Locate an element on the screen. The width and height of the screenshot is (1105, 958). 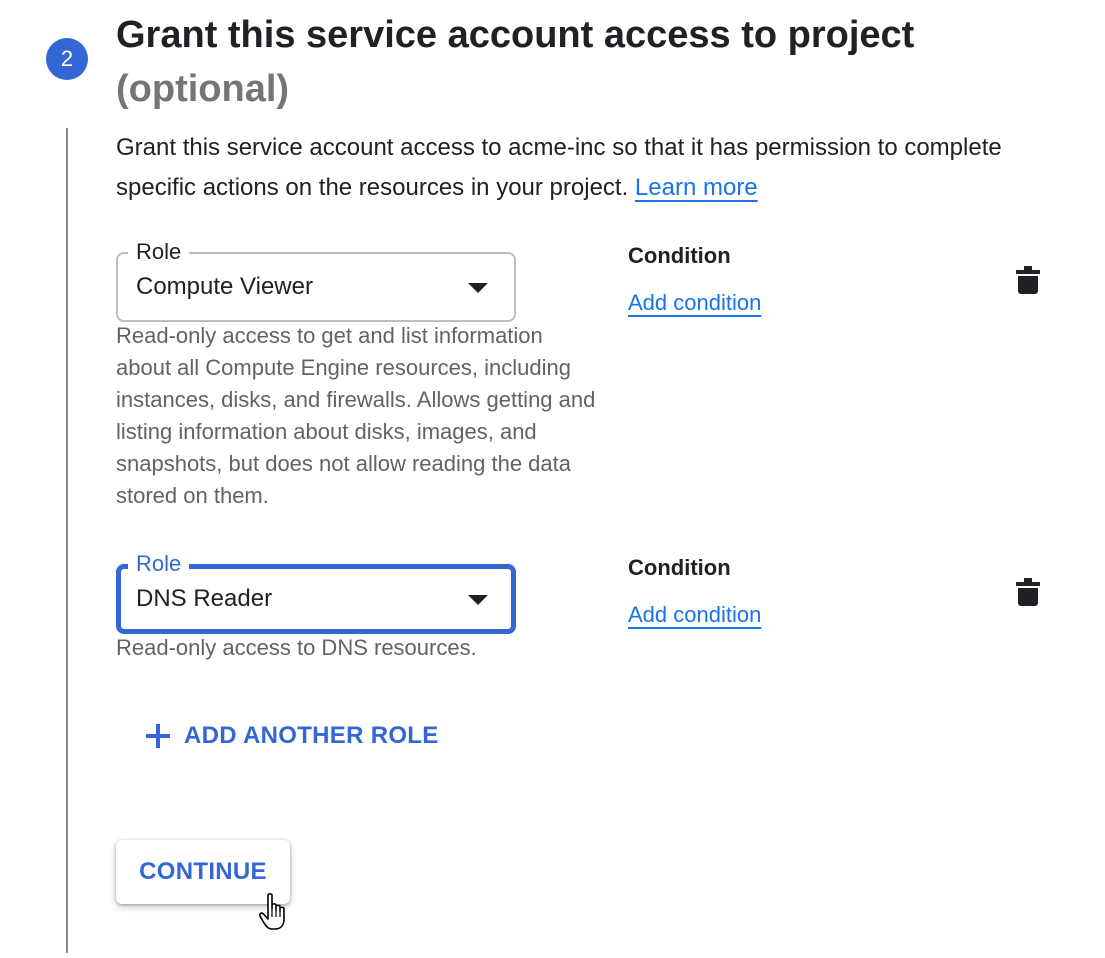
hand-pointer-cursor-icon is located at coordinates (271, 911).